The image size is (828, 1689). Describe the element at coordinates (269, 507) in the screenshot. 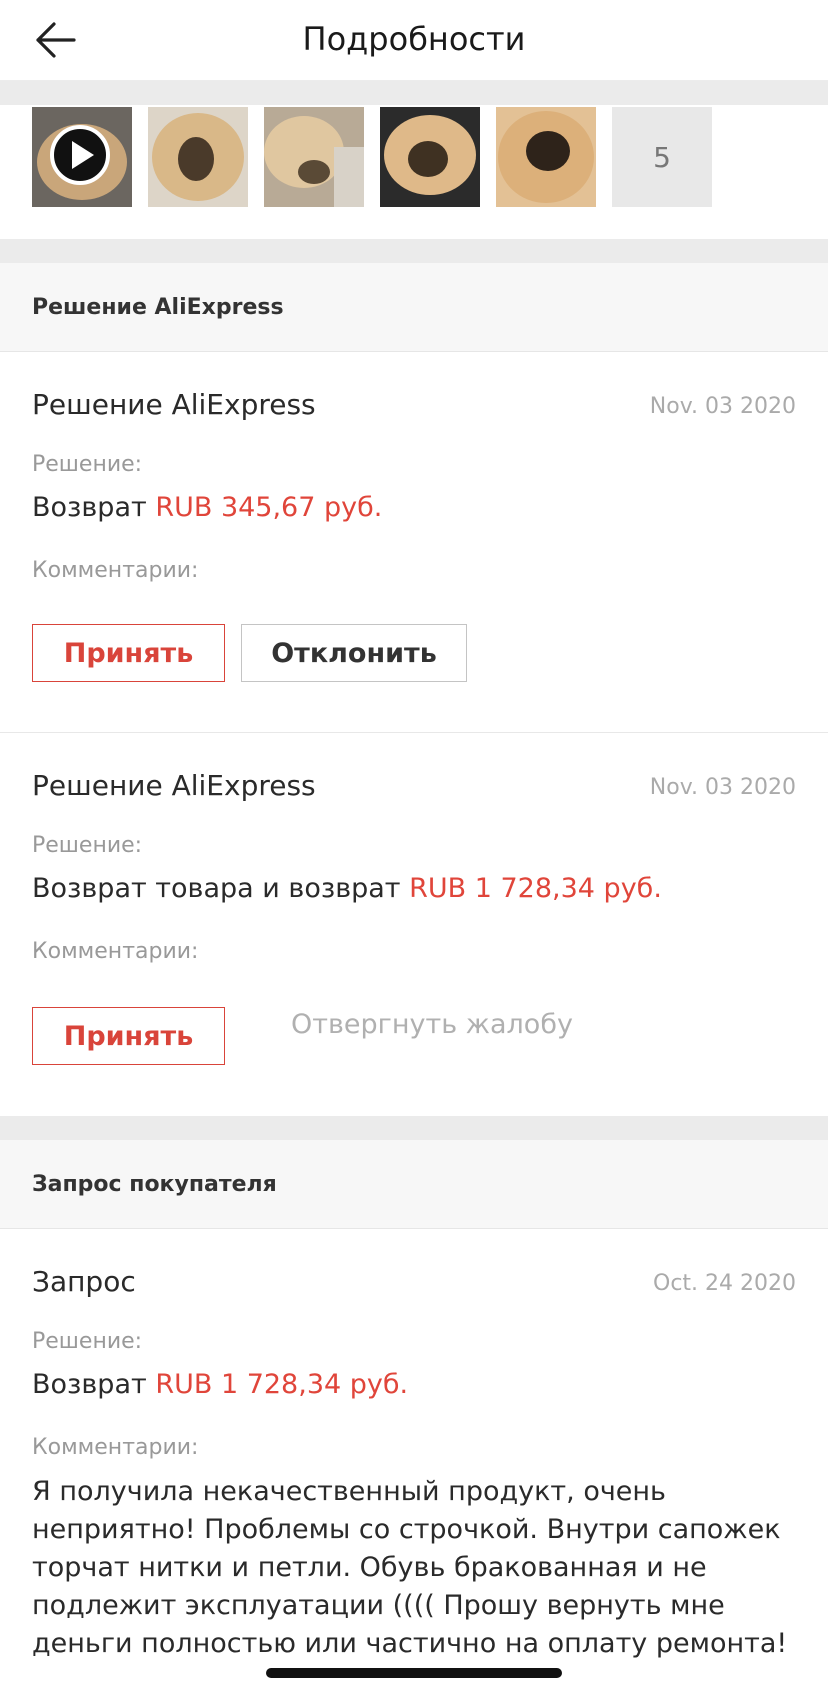

I see `refund-amount: RUB 345,67 руб.` at that location.